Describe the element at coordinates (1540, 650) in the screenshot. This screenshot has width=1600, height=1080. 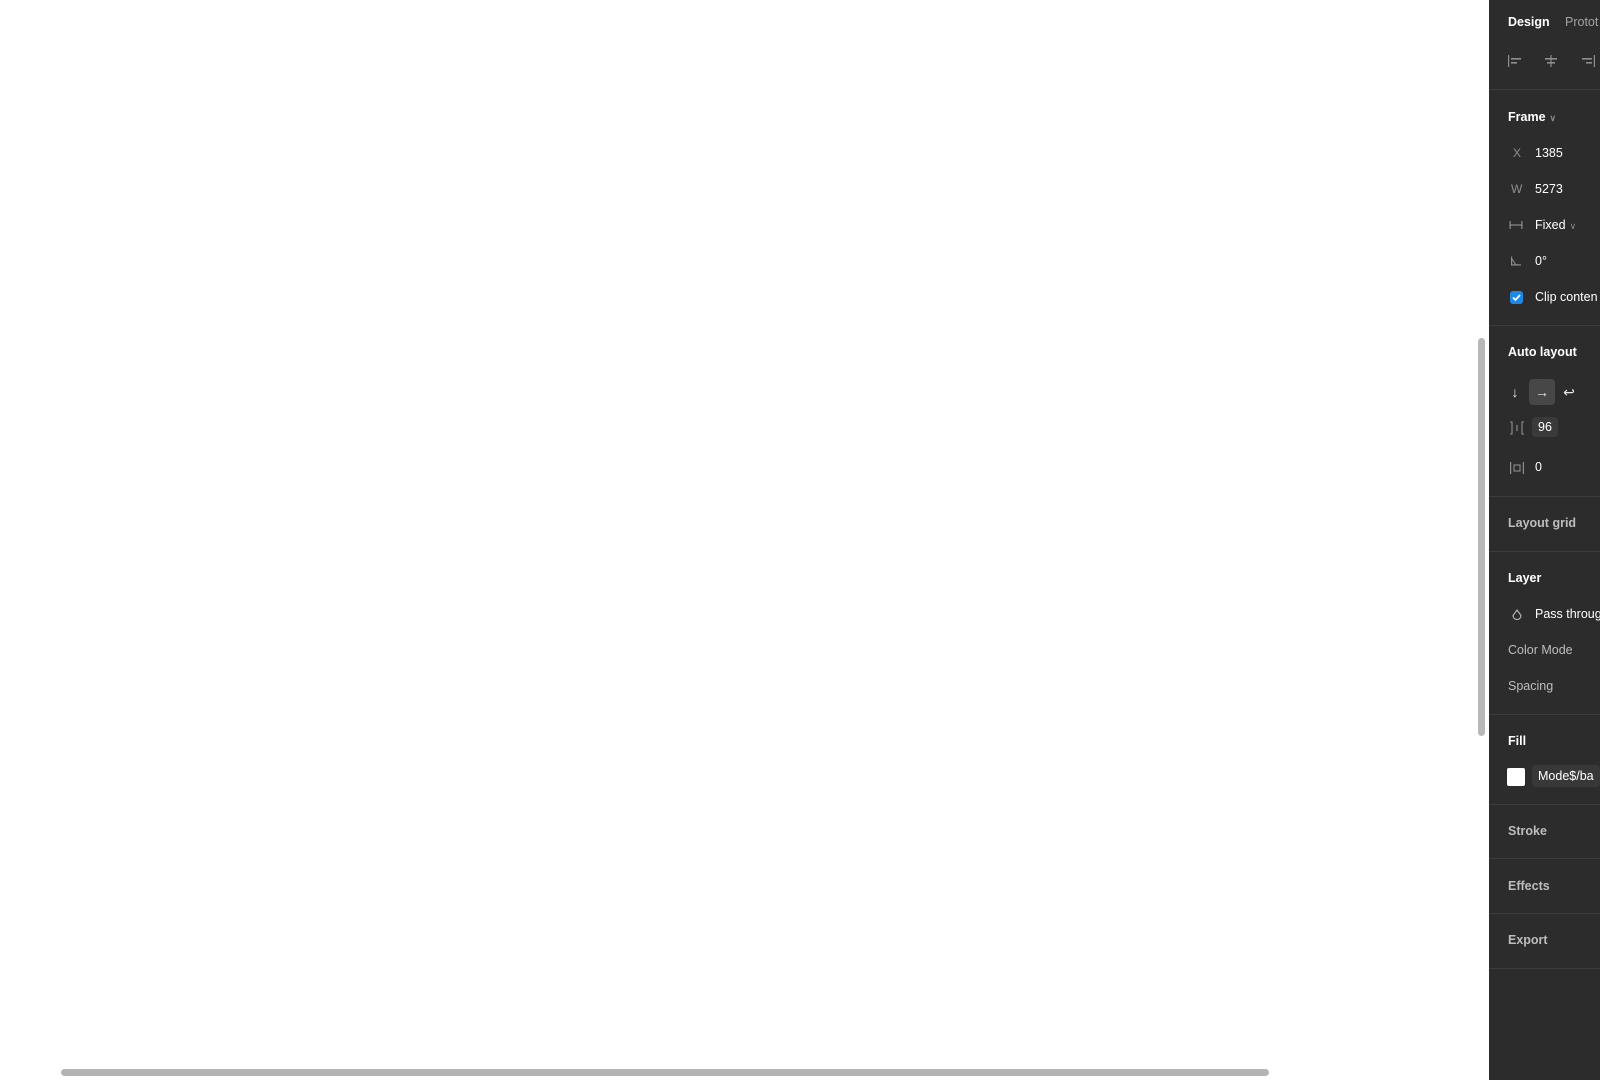
I see `color-mode-label: Color Mode` at that location.